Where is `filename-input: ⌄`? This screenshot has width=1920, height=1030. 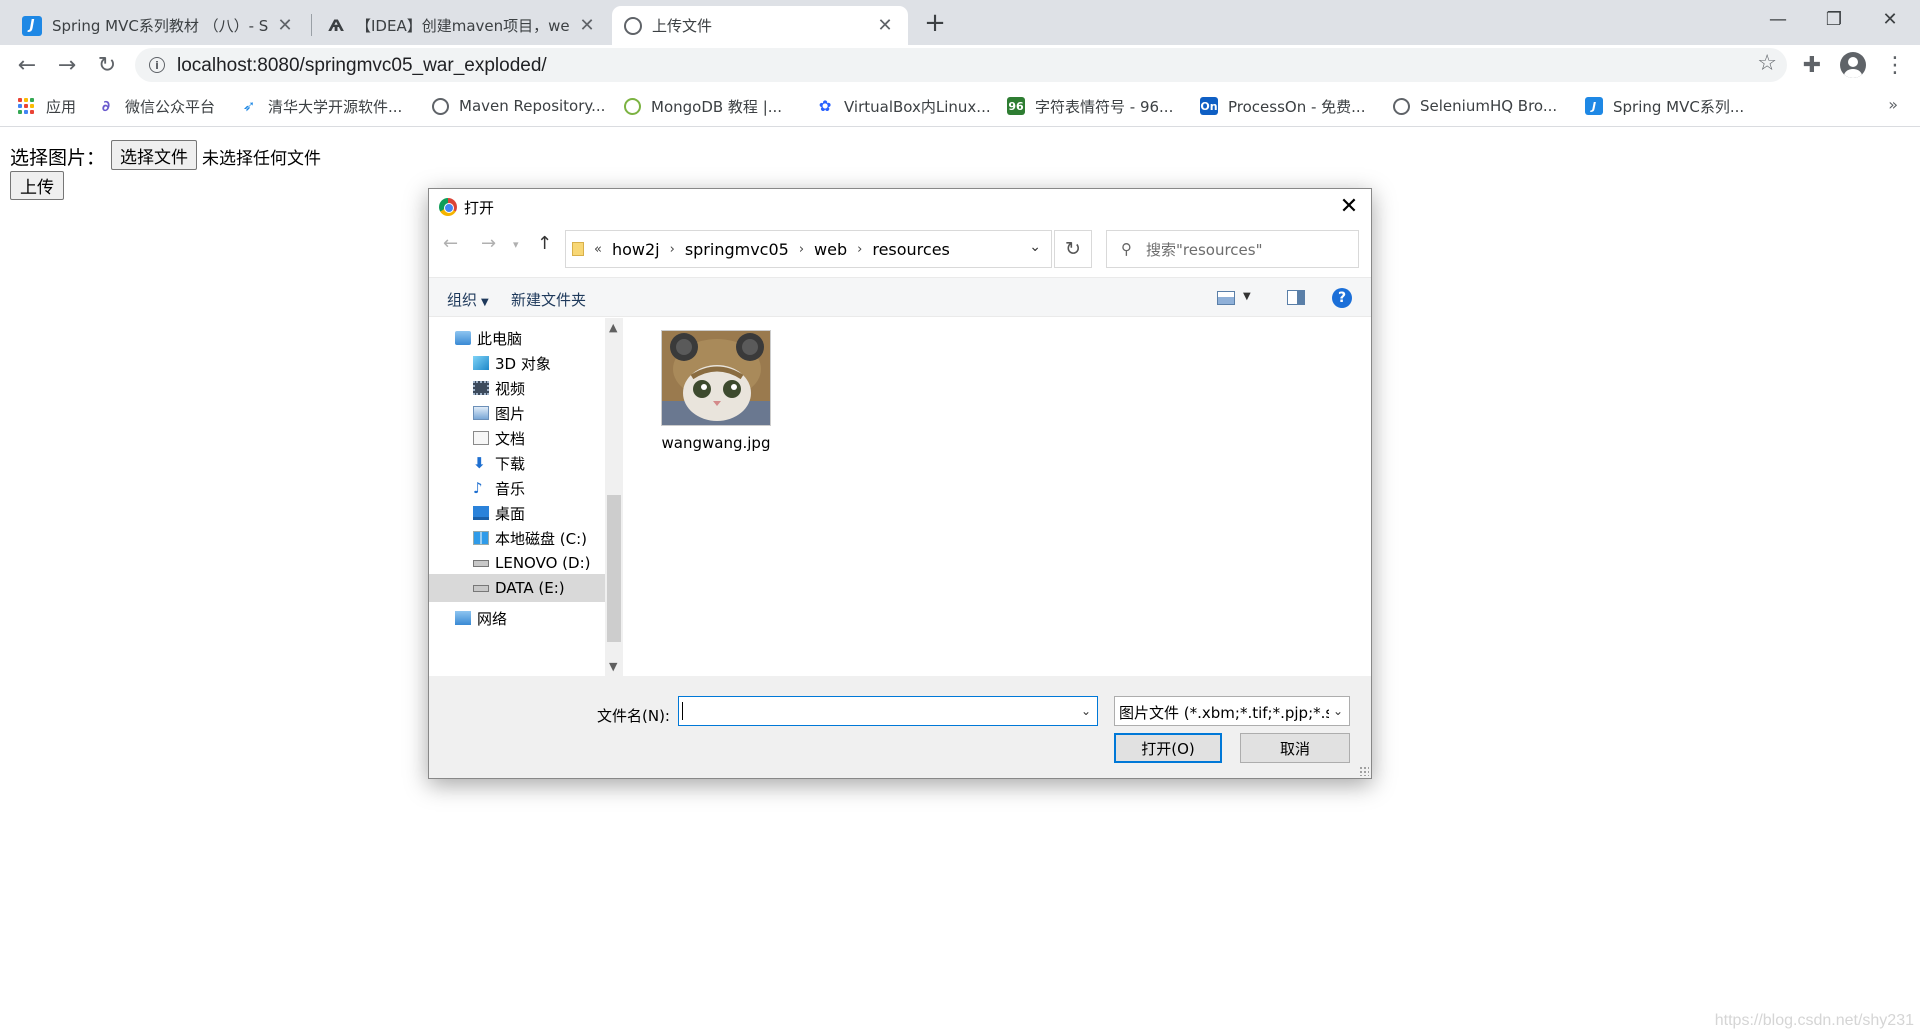 filename-input: ⌄ is located at coordinates (888, 711).